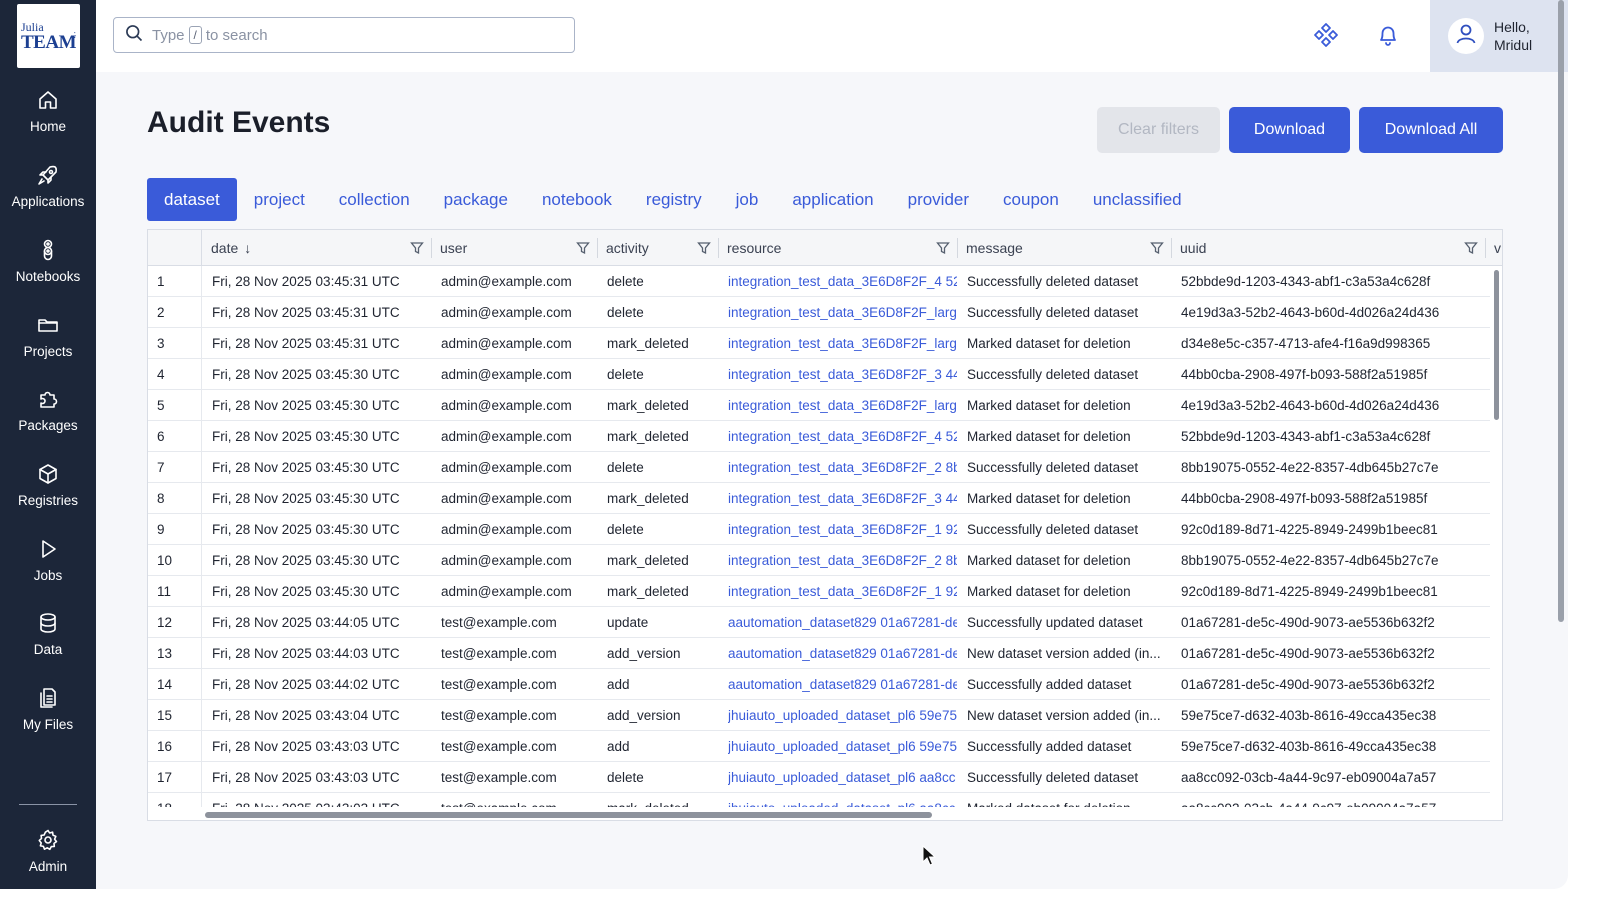 Image resolution: width=1600 pixels, height=907 pixels. What do you see at coordinates (674, 199) in the screenshot?
I see `tab-registry: registry` at bounding box center [674, 199].